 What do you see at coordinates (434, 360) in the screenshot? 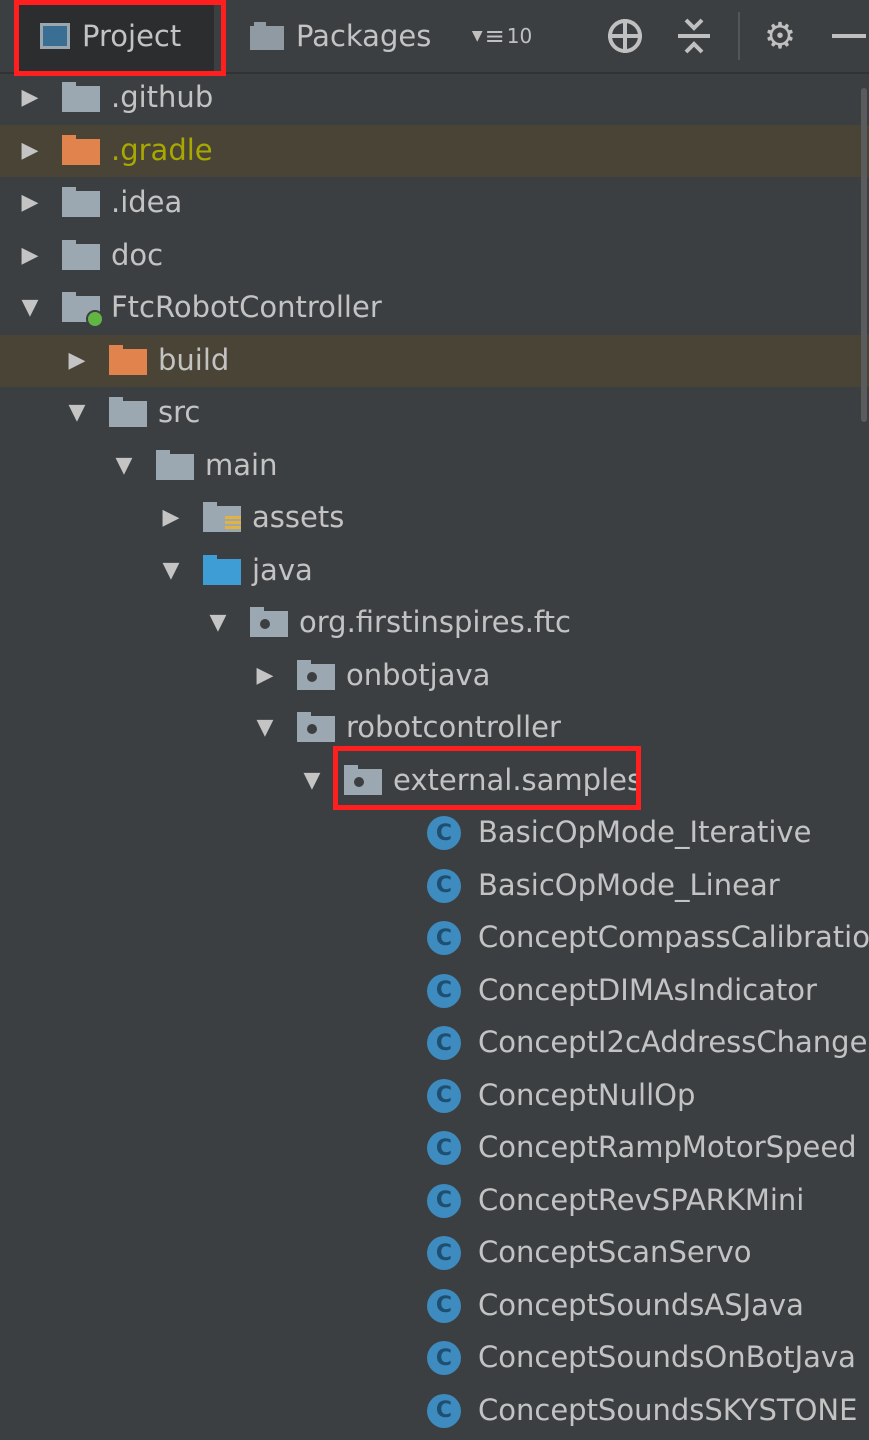
I see `tree-folder-item: ▶ build` at bounding box center [434, 360].